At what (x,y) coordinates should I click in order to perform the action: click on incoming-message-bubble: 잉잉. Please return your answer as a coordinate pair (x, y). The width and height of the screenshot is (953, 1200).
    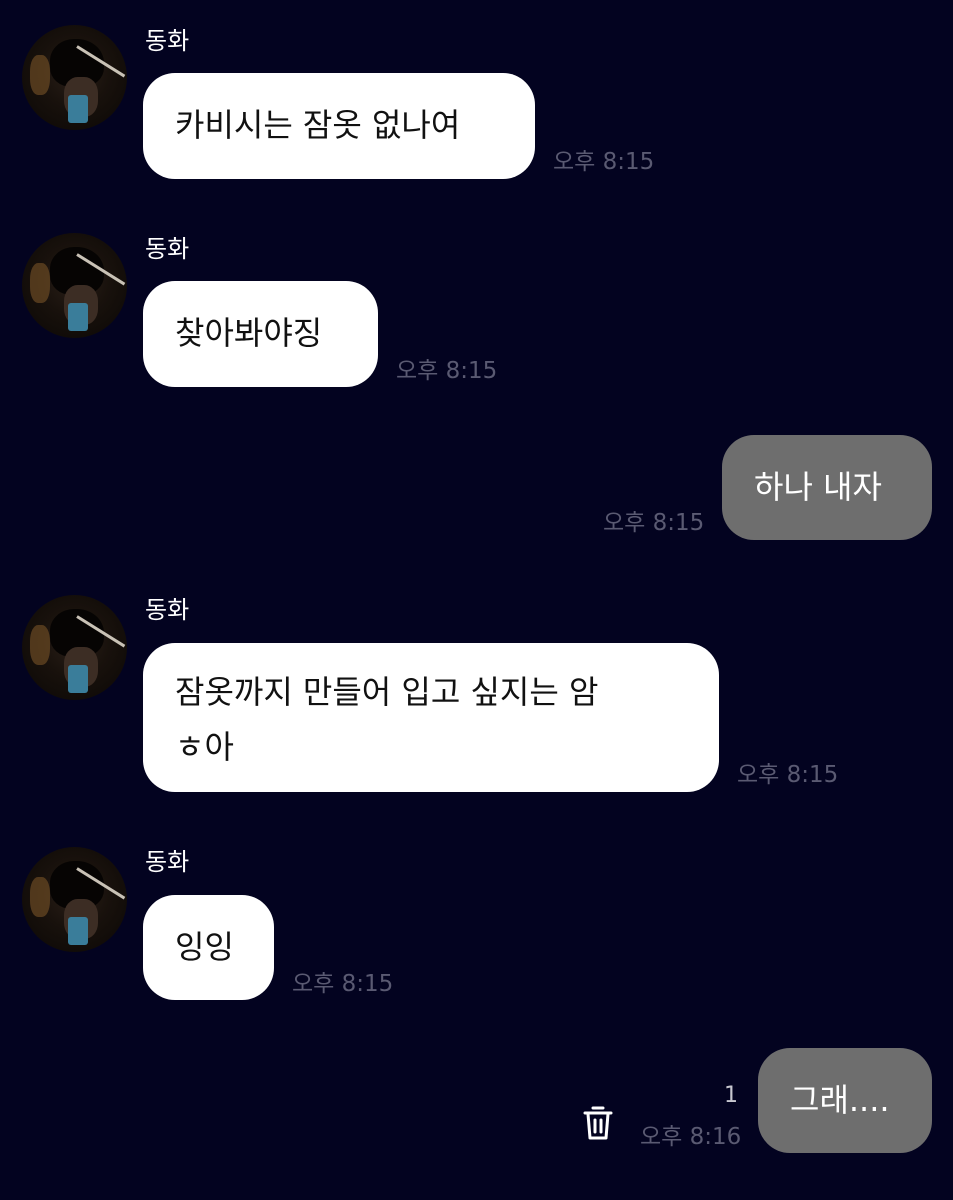
    Looking at the image, I should click on (208, 947).